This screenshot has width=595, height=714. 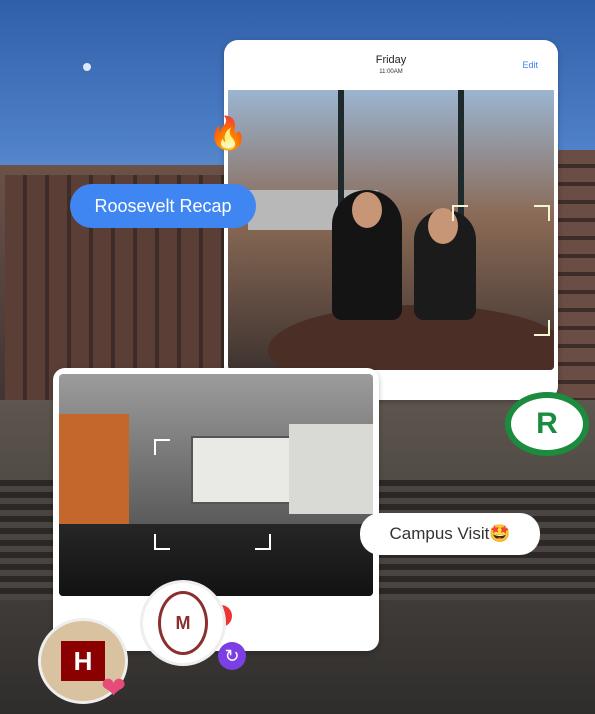 I want to click on refresh-icon: ↻, so click(x=232, y=656).